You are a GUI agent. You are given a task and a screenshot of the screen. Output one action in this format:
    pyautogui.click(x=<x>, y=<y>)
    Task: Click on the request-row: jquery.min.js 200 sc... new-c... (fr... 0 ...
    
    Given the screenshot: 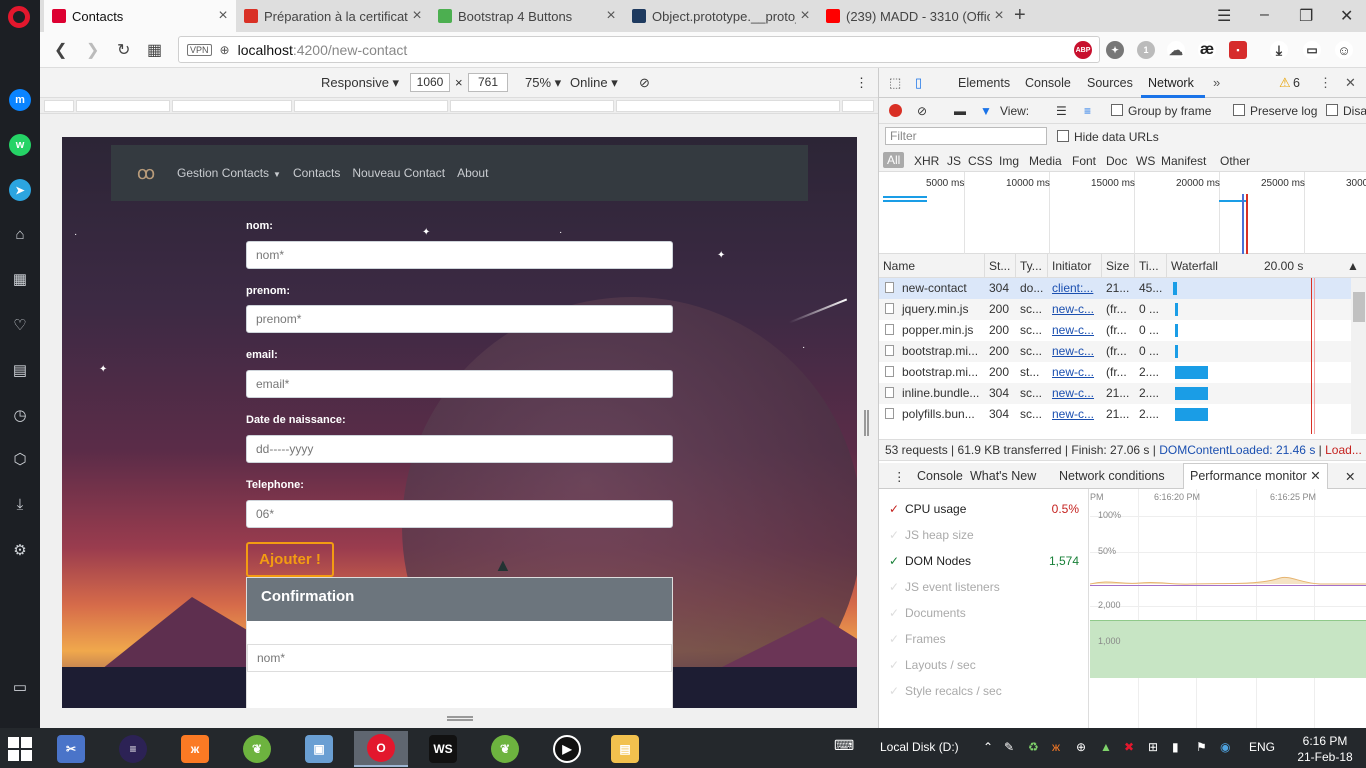 What is the action you would take?
    pyautogui.click(x=1115, y=309)
    